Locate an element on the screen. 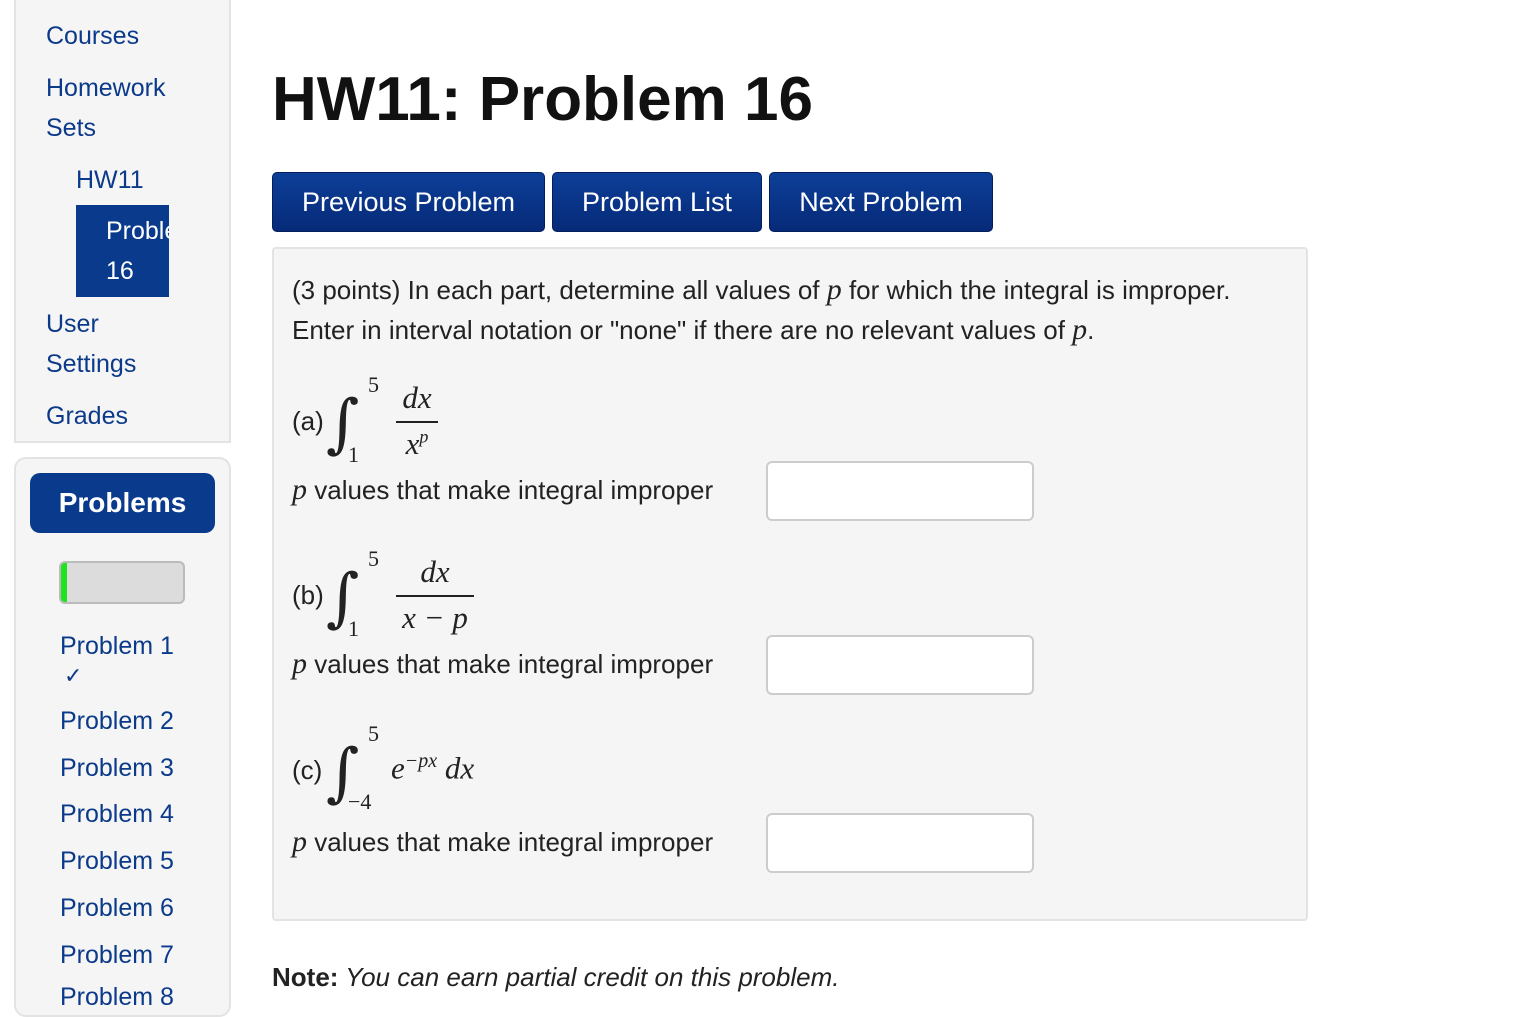 This screenshot has height=1017, width=1536. fraction-denominator: xp is located at coordinates (417, 444).